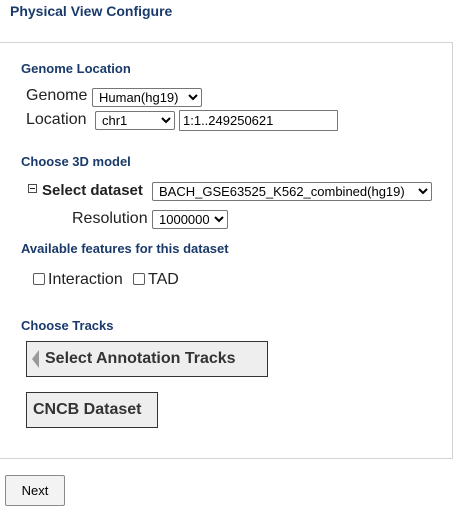 Image resolution: width=454 pixels, height=517 pixels. What do you see at coordinates (190, 219) in the screenshot?
I see `resolution-select: 1000000` at bounding box center [190, 219].